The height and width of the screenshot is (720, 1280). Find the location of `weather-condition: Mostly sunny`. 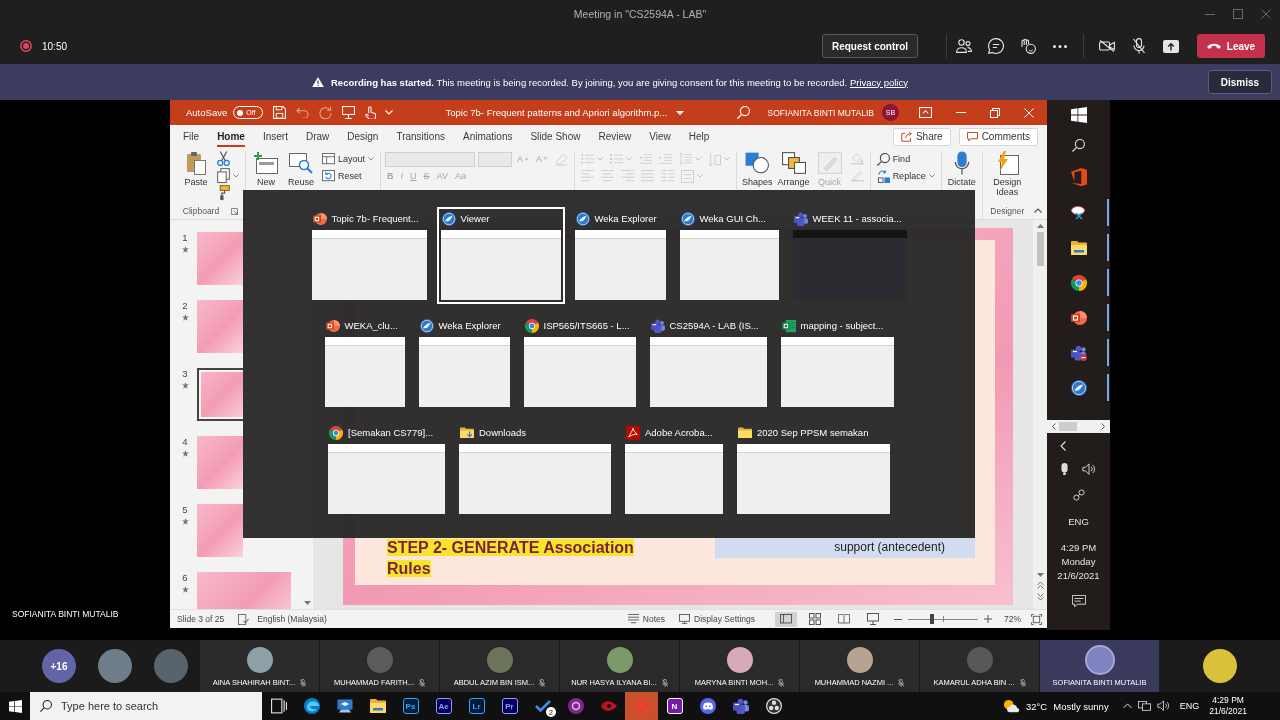

weather-condition: Mostly sunny is located at coordinates (1081, 706).